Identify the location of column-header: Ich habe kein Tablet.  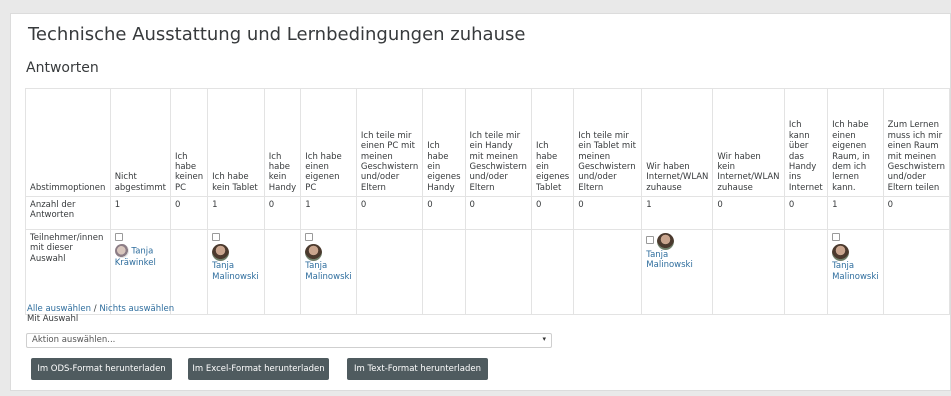
(236, 142).